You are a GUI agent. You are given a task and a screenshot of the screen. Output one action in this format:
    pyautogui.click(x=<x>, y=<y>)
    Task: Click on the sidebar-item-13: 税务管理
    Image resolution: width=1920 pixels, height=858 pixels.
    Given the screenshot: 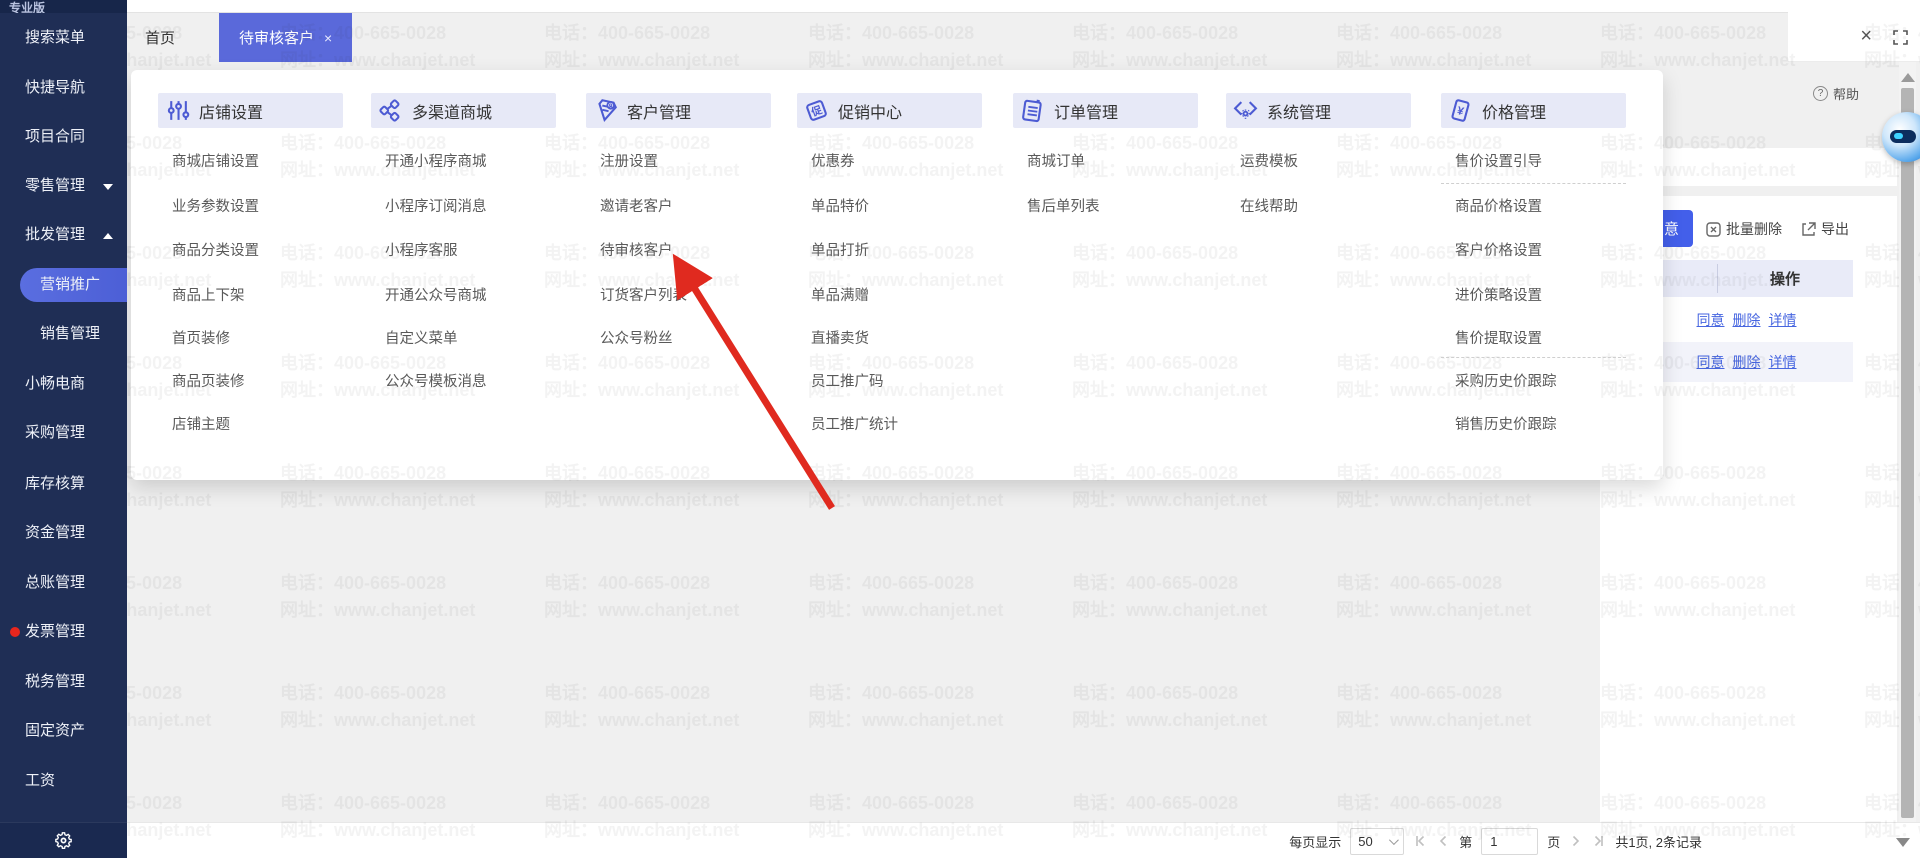 What is the action you would take?
    pyautogui.click(x=63, y=682)
    